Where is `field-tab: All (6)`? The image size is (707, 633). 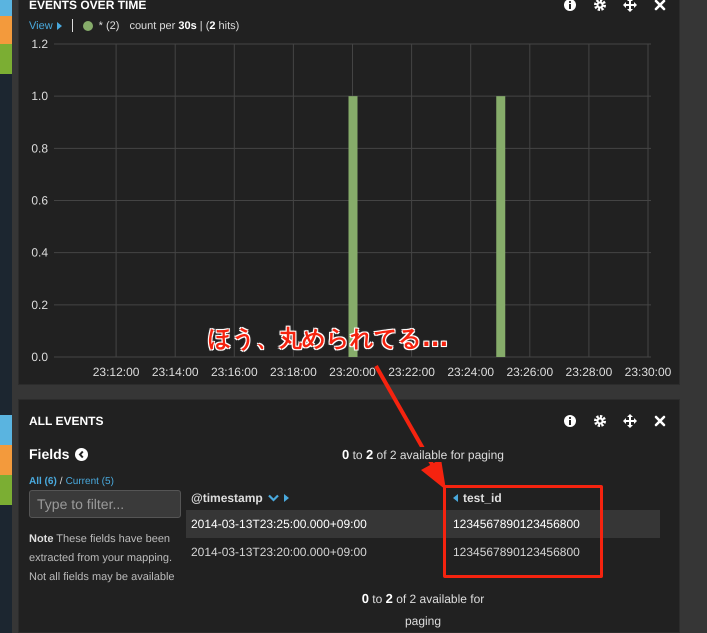
field-tab: All (6) is located at coordinates (43, 481).